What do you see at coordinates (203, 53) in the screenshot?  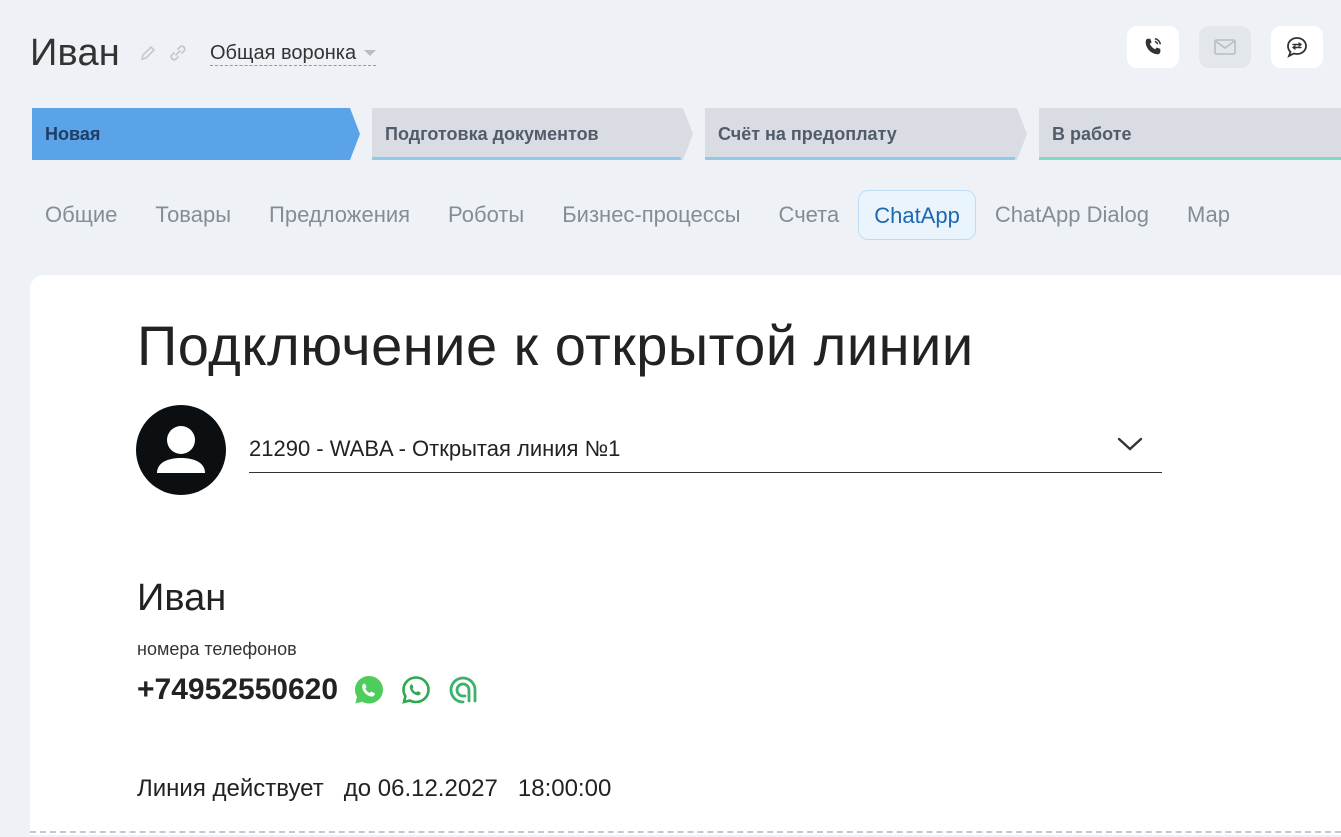 I see `deal-header: Иван Общая воронка` at bounding box center [203, 53].